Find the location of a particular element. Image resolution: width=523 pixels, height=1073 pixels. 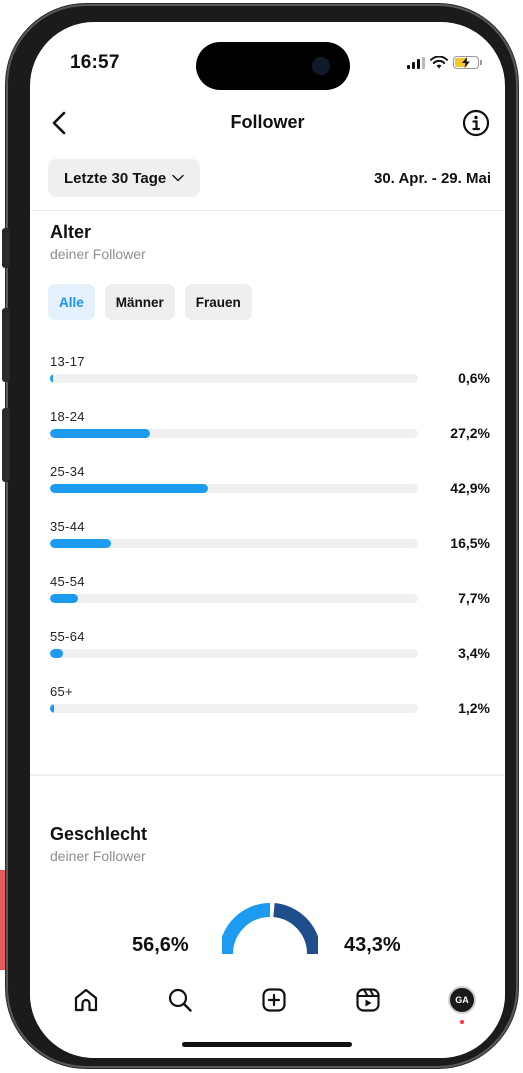

age-row: 55-64 3,4% is located at coordinates (270, 656).